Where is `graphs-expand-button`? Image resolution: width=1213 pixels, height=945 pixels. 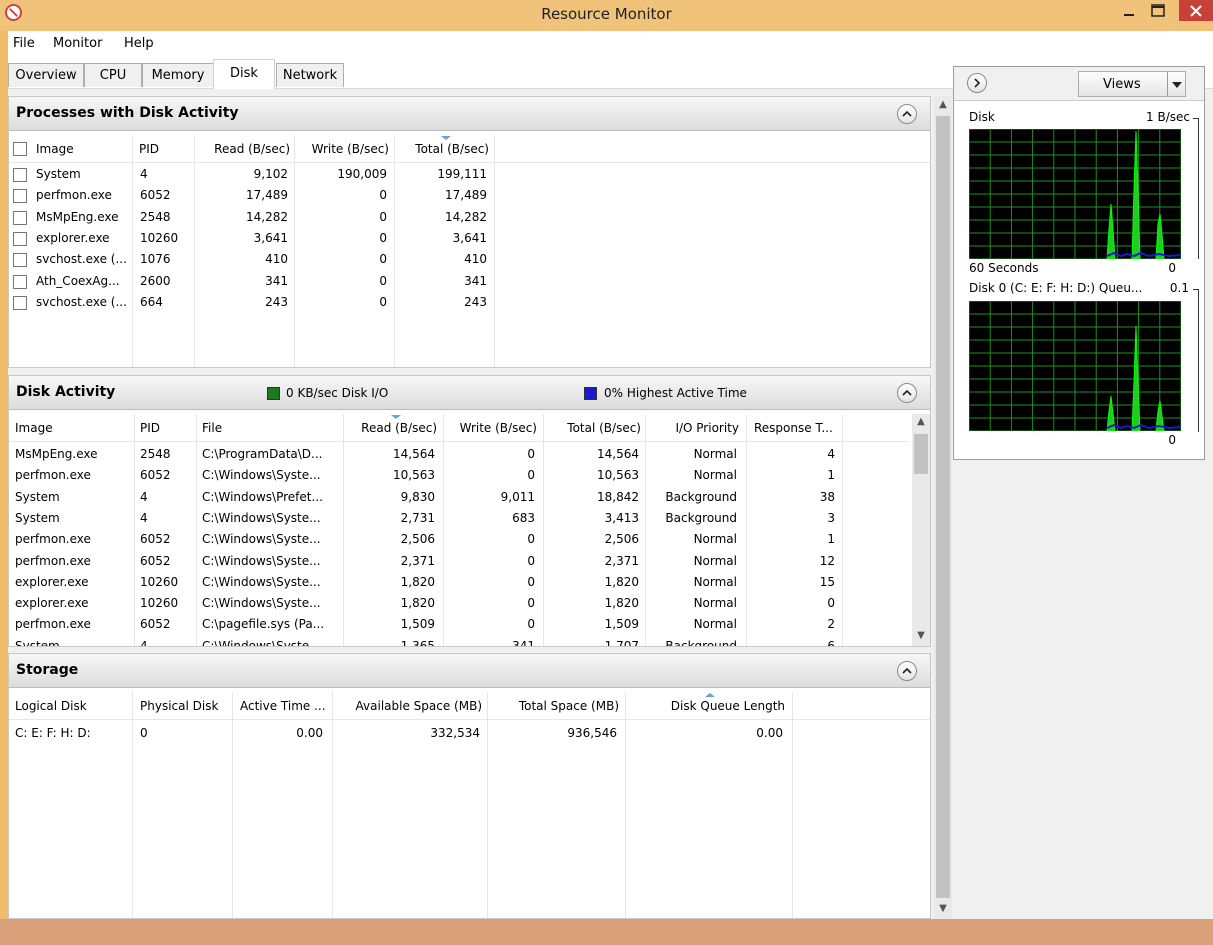
graphs-expand-button is located at coordinates (977, 83).